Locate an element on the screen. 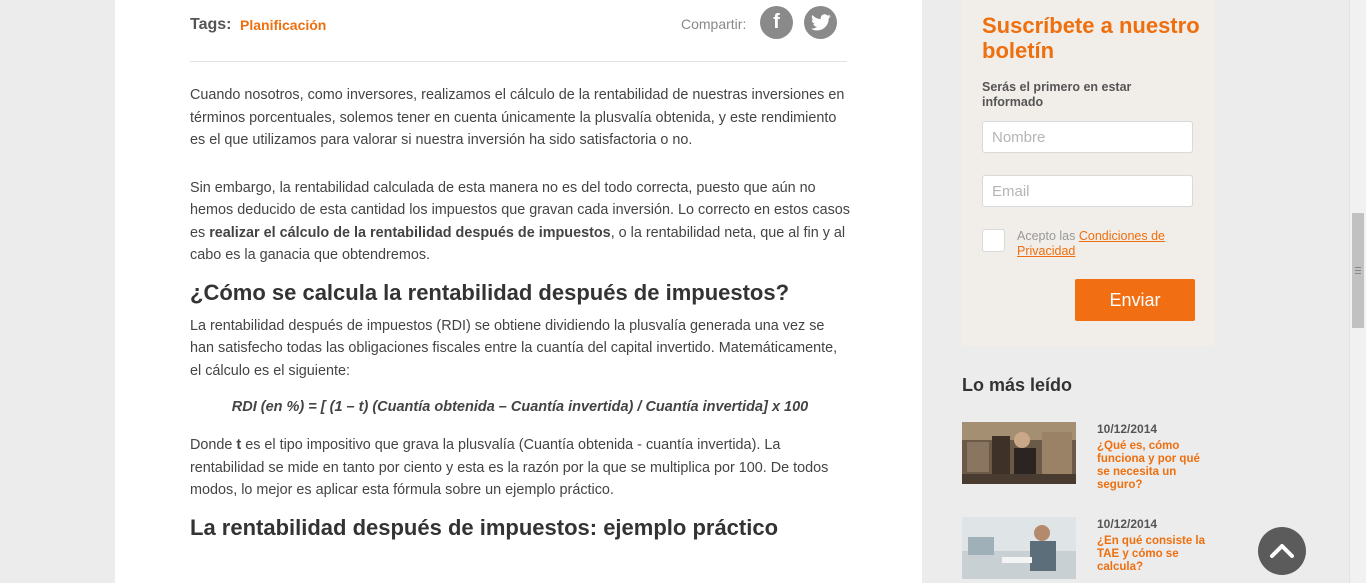 This screenshot has width=1366, height=583. back-to-top-button is located at coordinates (1282, 551).